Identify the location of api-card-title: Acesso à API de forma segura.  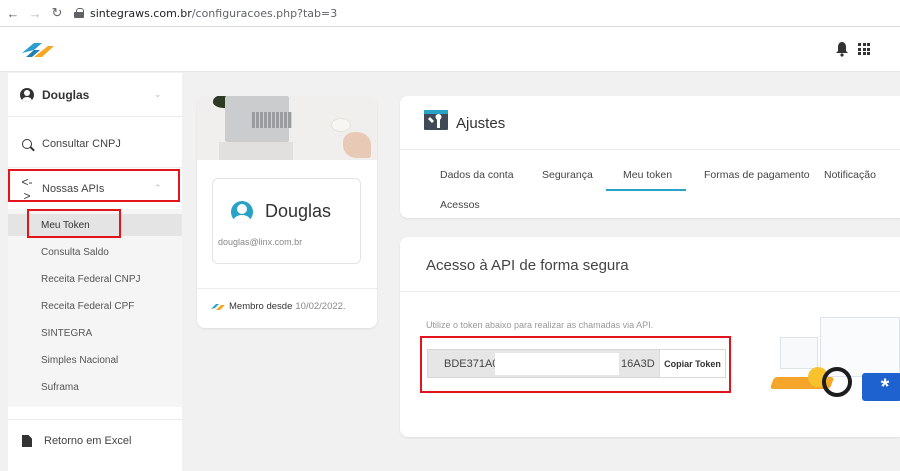
(527, 265).